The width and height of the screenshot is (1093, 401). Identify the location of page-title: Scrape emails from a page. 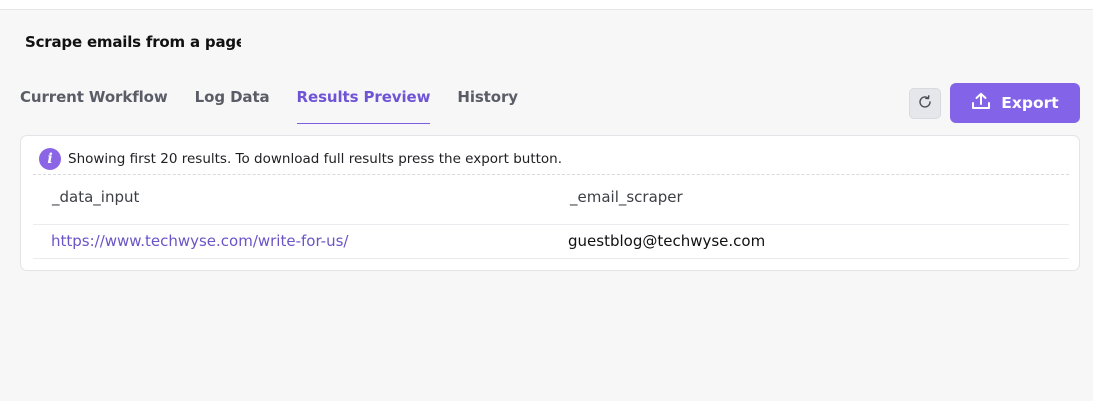
(133, 42).